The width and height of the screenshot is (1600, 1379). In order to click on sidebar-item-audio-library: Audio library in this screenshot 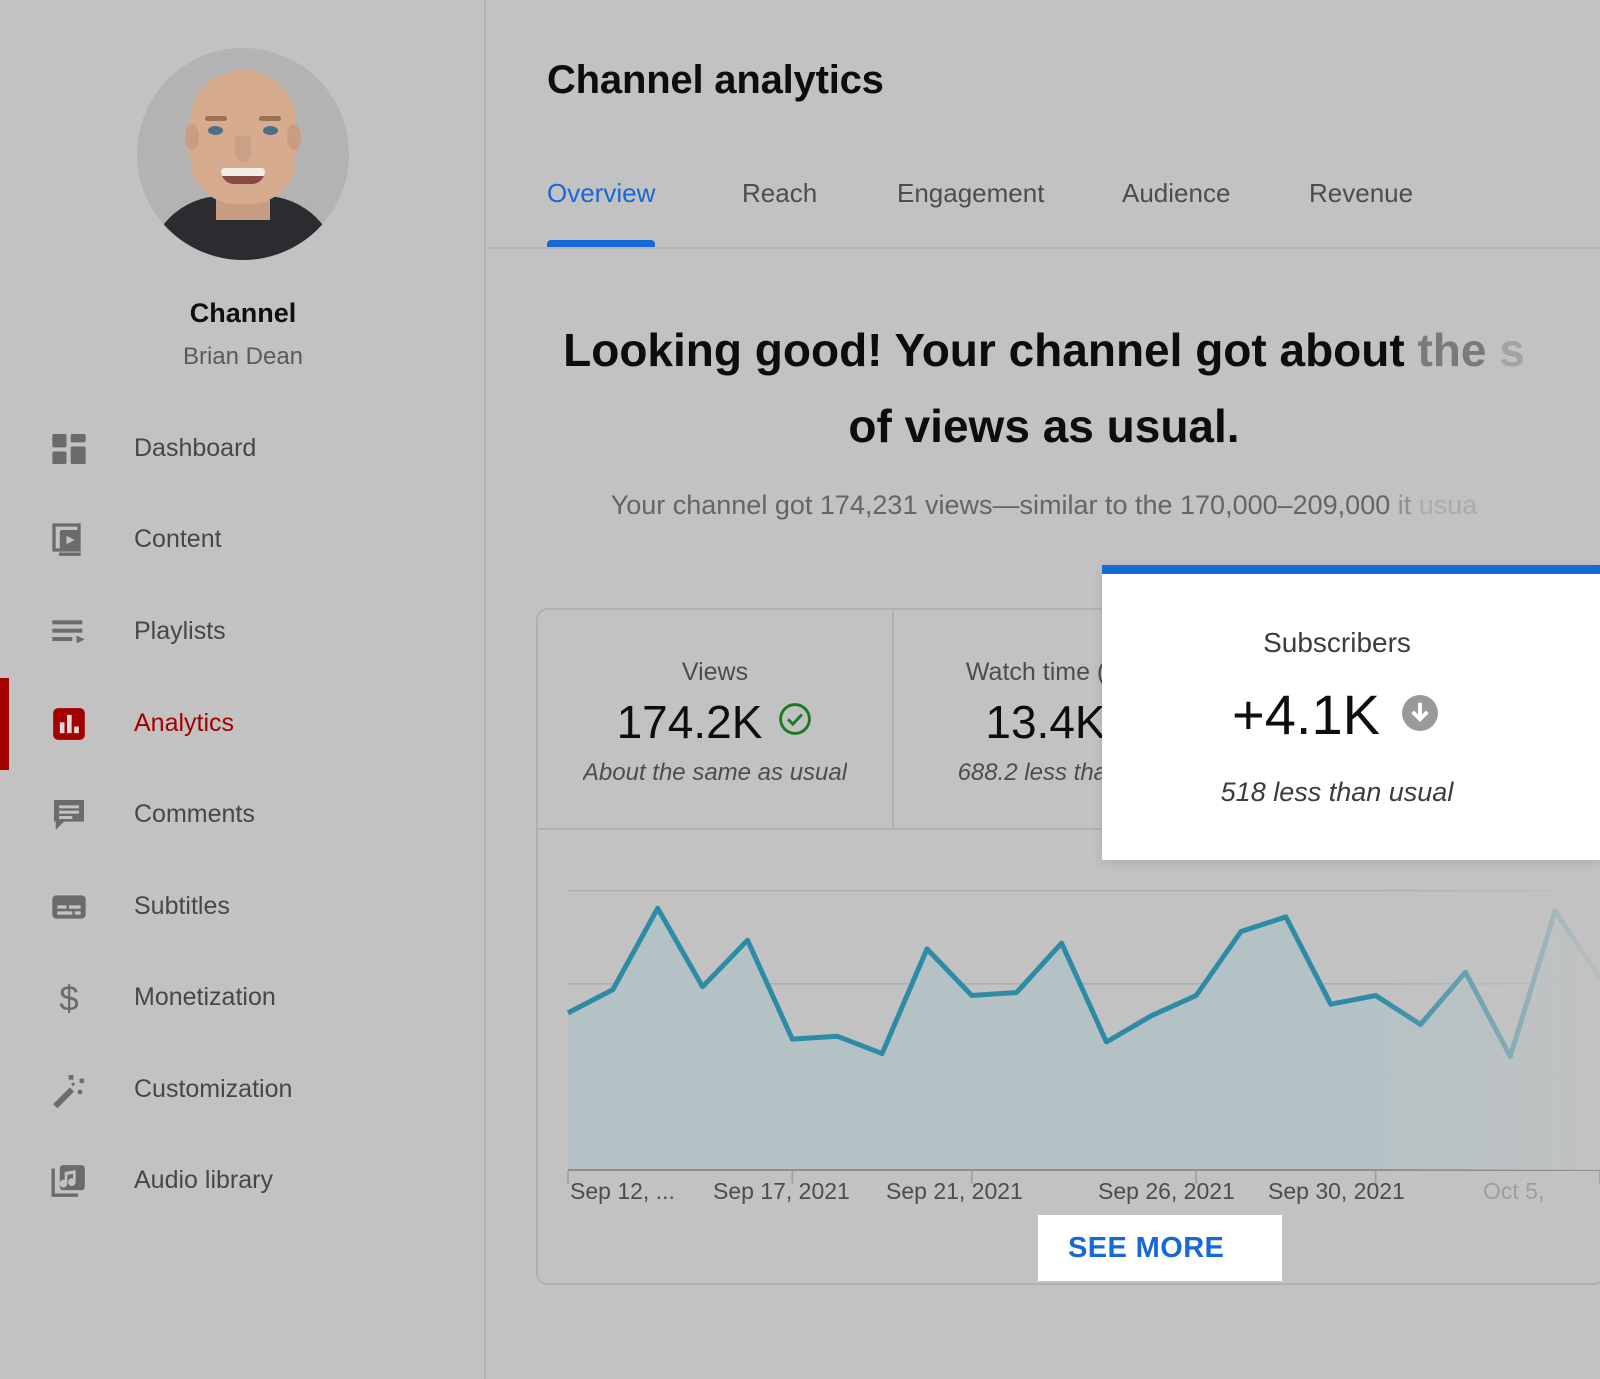, I will do `click(243, 1180)`.